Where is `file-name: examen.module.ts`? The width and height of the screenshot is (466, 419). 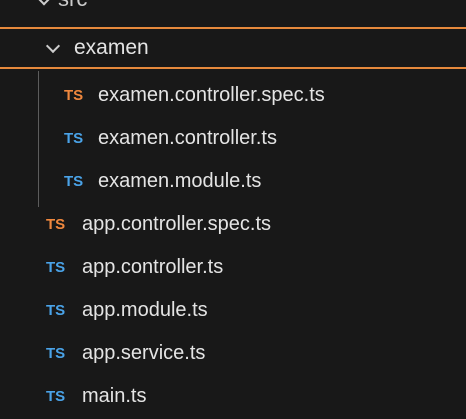 file-name: examen.module.ts is located at coordinates (180, 180).